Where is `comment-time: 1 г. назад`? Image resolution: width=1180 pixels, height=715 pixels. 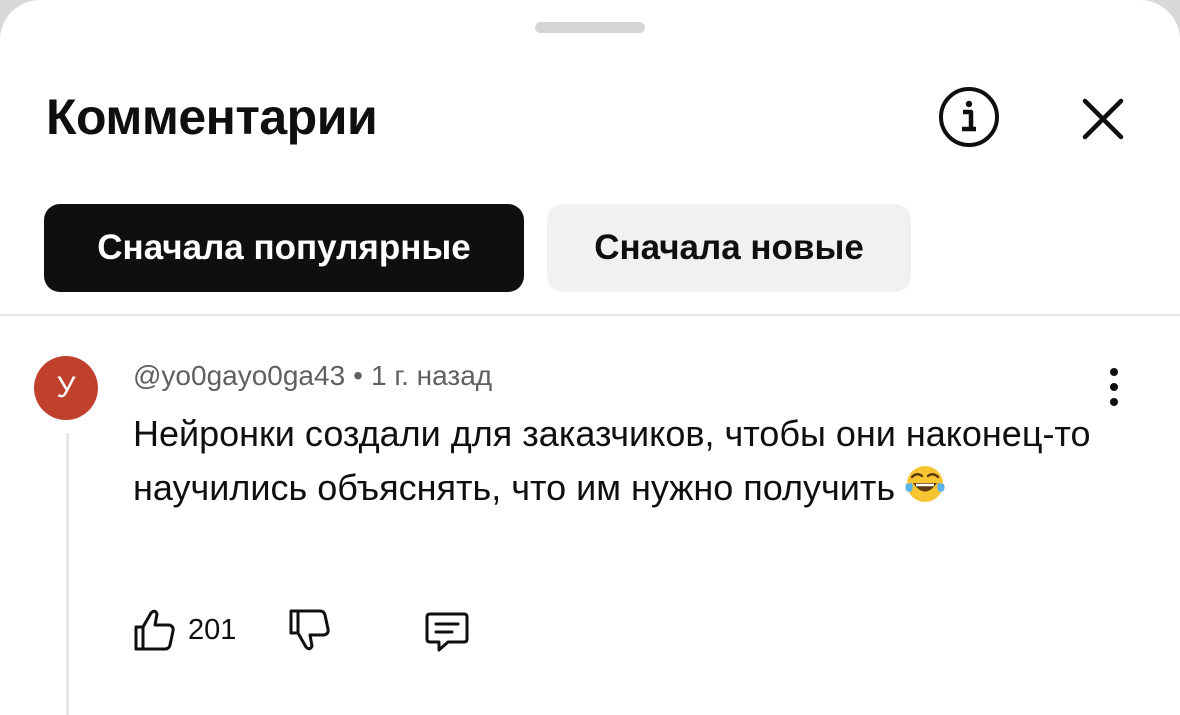
comment-time: 1 г. назад is located at coordinates (431, 375).